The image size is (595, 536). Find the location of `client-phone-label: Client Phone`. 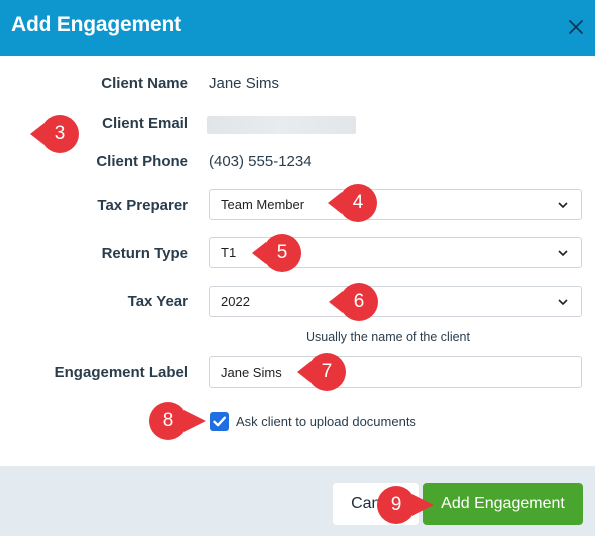

client-phone-label: Client Phone is located at coordinates (142, 161).